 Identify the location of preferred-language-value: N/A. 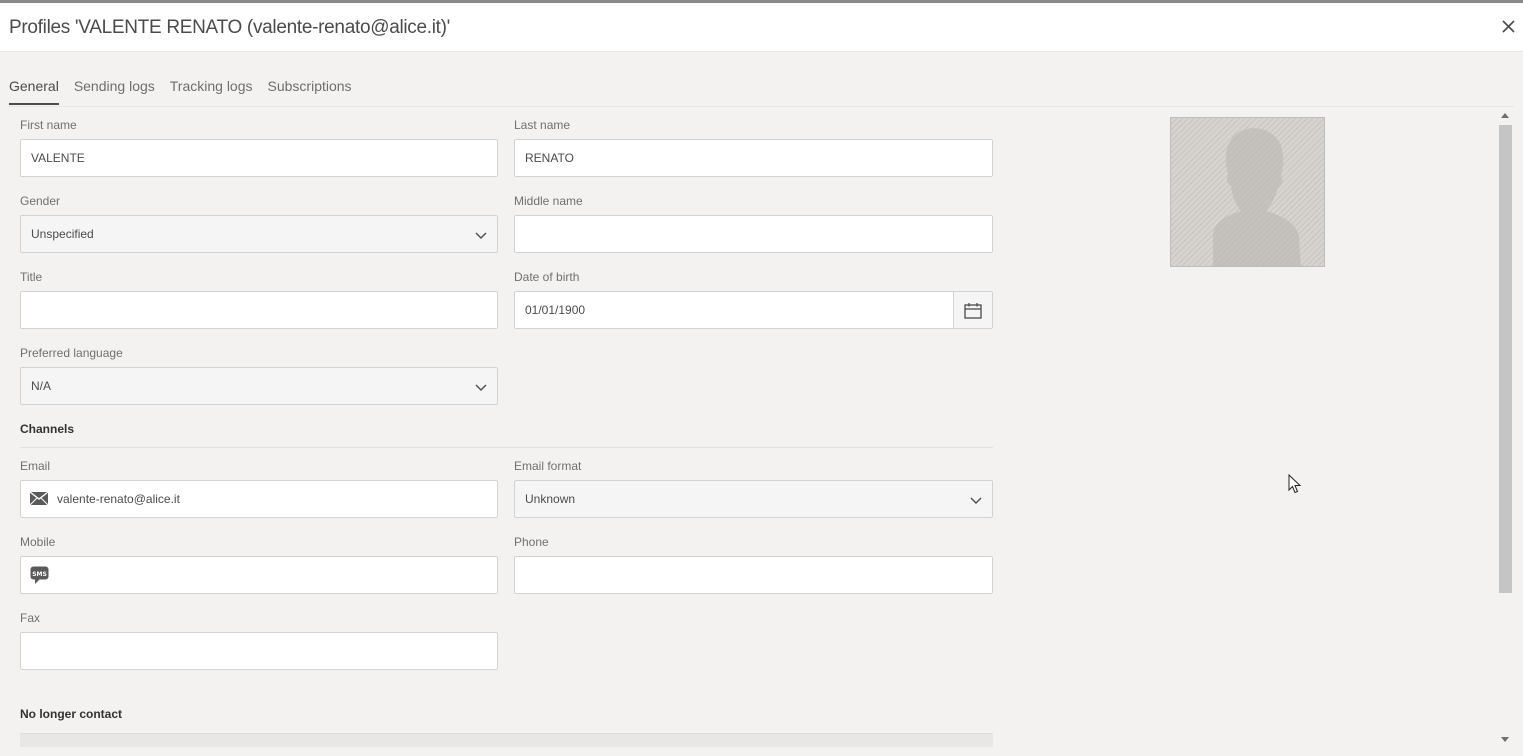
(41, 386).